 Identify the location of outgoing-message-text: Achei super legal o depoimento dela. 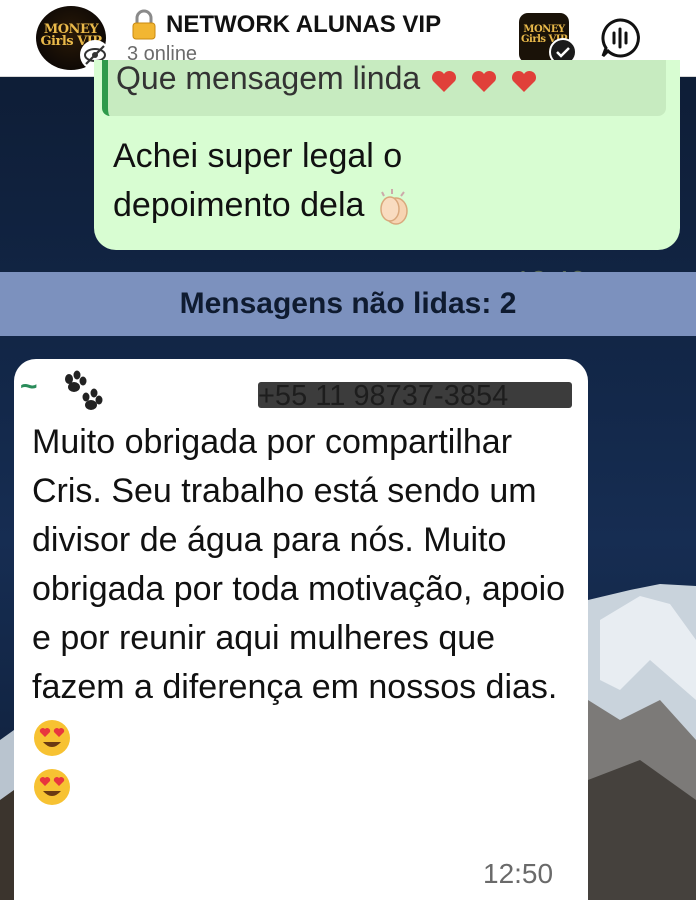
(323, 181).